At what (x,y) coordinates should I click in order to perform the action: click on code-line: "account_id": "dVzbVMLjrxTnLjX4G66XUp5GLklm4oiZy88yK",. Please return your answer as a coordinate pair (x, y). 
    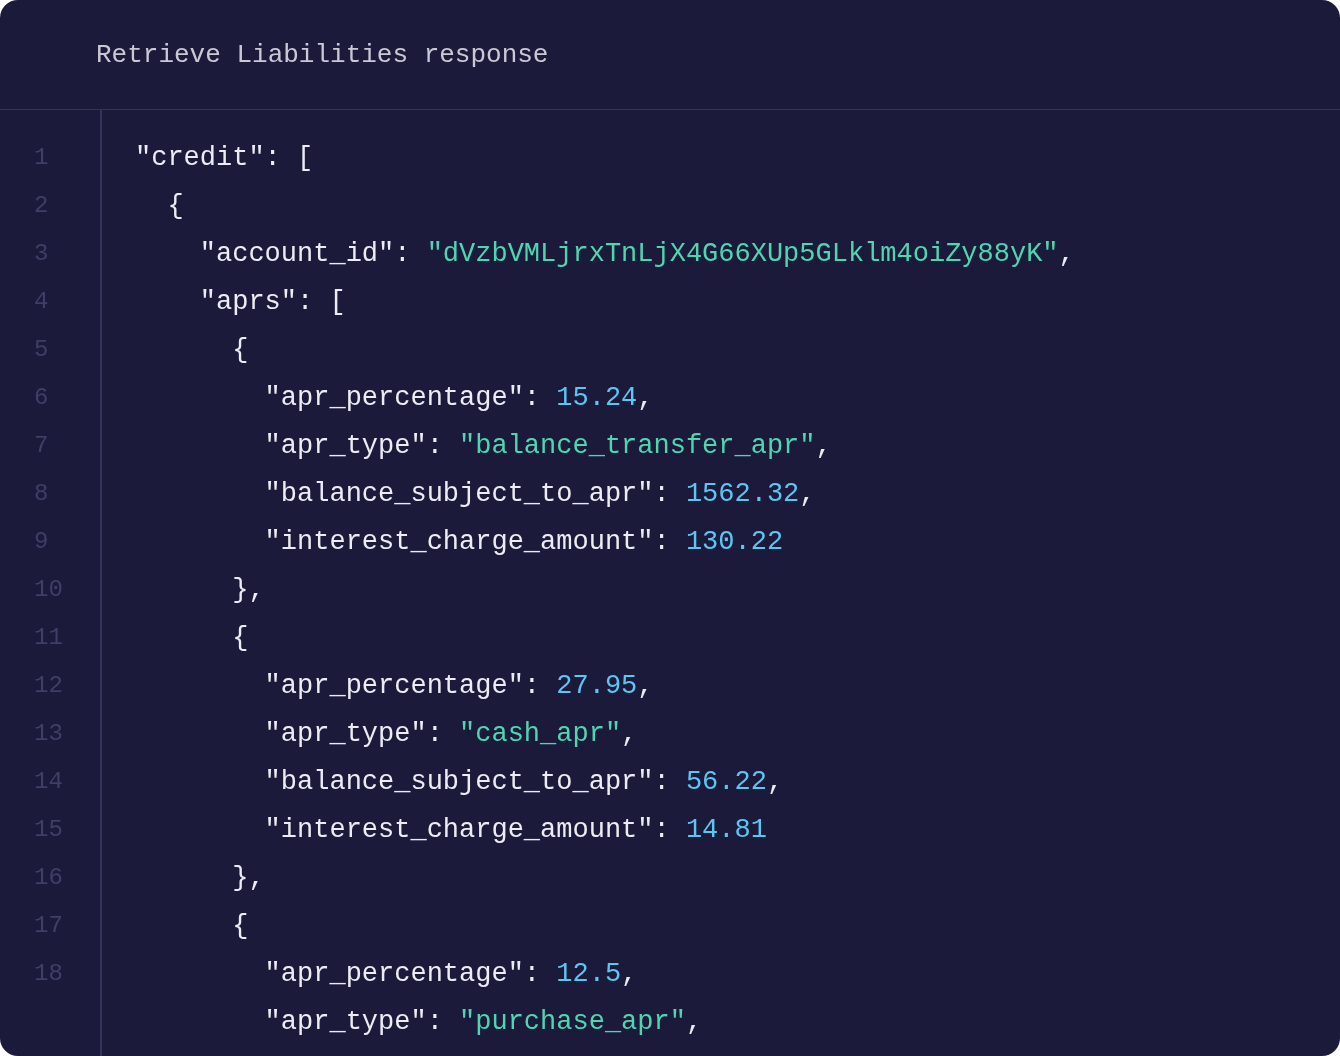
    Looking at the image, I should click on (636, 254).